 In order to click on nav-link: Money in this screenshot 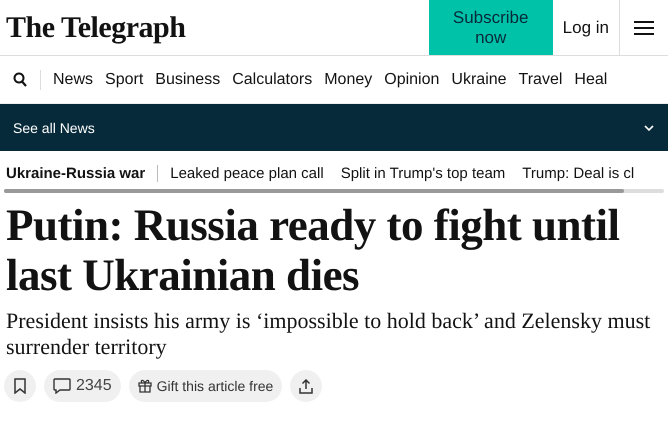, I will do `click(348, 79)`.